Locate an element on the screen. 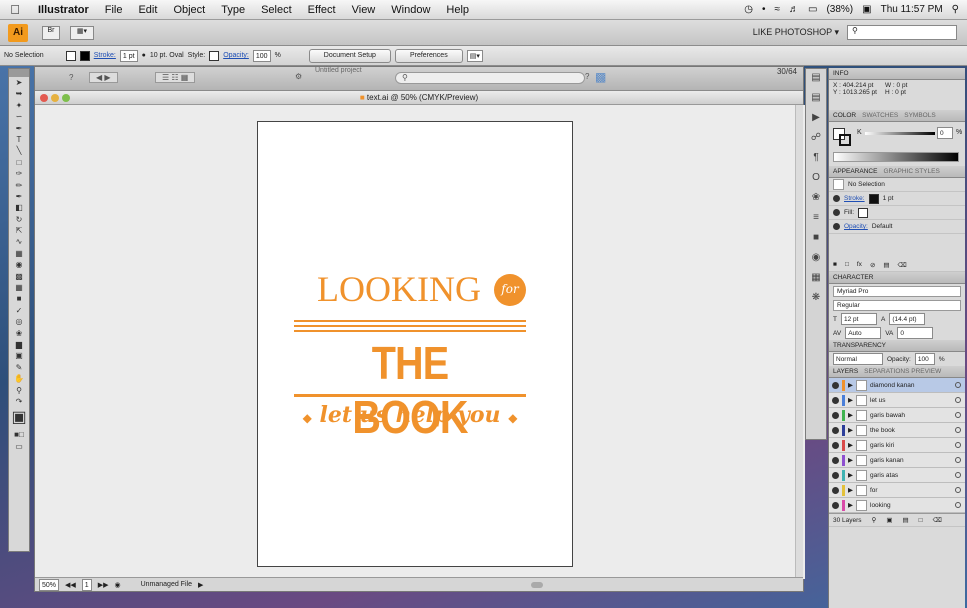  nav-arrows: ◀ ▶ is located at coordinates (103, 77).